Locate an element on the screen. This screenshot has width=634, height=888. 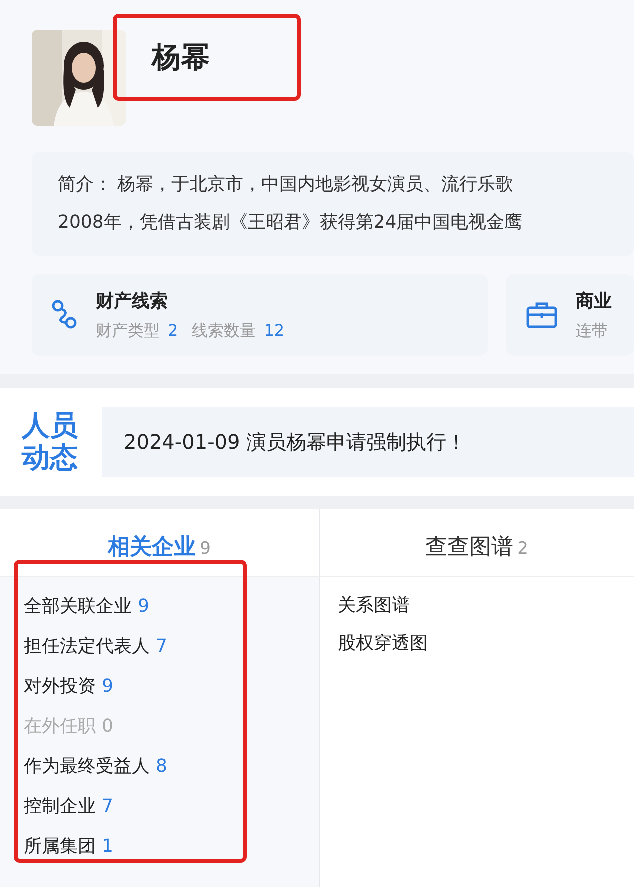
stat-label: 连带 is located at coordinates (592, 331).